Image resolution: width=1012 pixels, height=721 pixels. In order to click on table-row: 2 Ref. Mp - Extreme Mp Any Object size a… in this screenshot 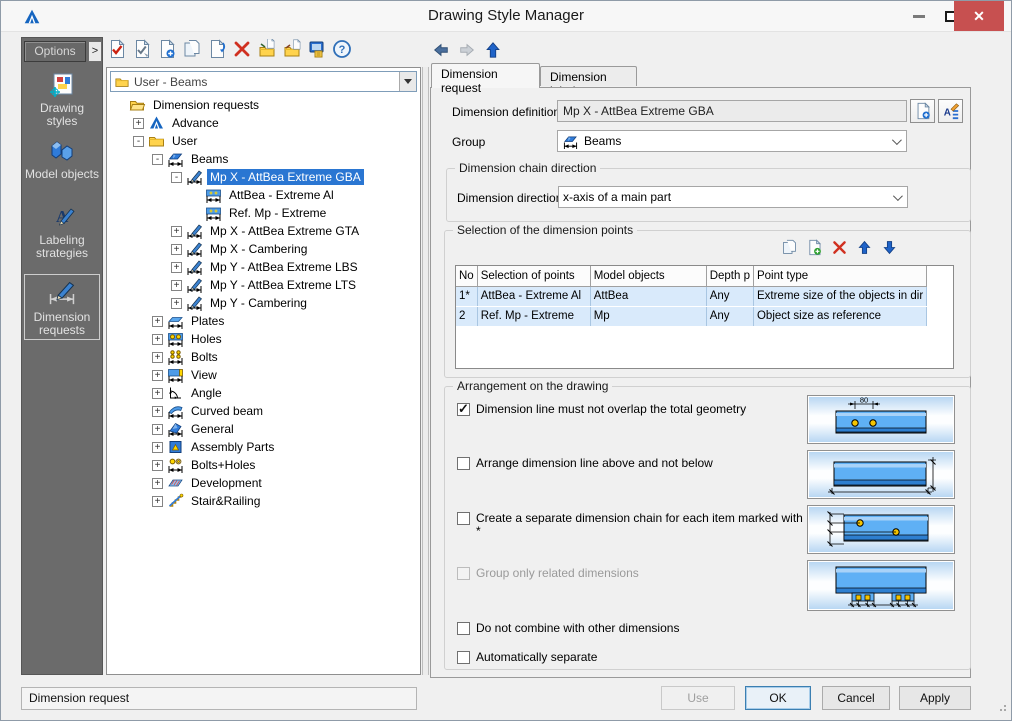, I will do `click(692, 316)`.